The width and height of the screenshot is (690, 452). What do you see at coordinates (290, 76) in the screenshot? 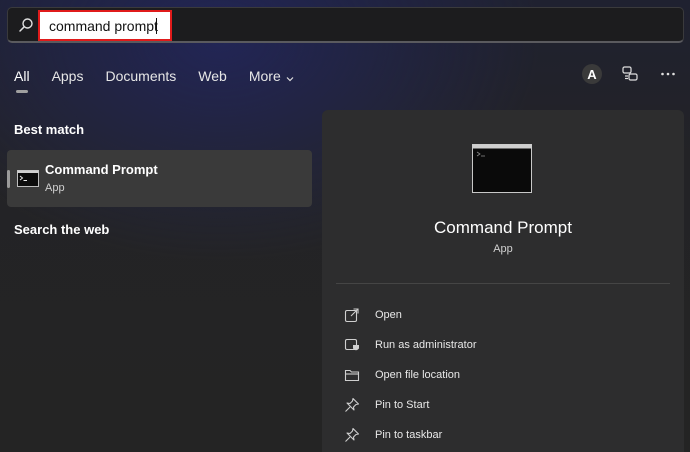
I see `chevron-down-icon` at bounding box center [290, 76].